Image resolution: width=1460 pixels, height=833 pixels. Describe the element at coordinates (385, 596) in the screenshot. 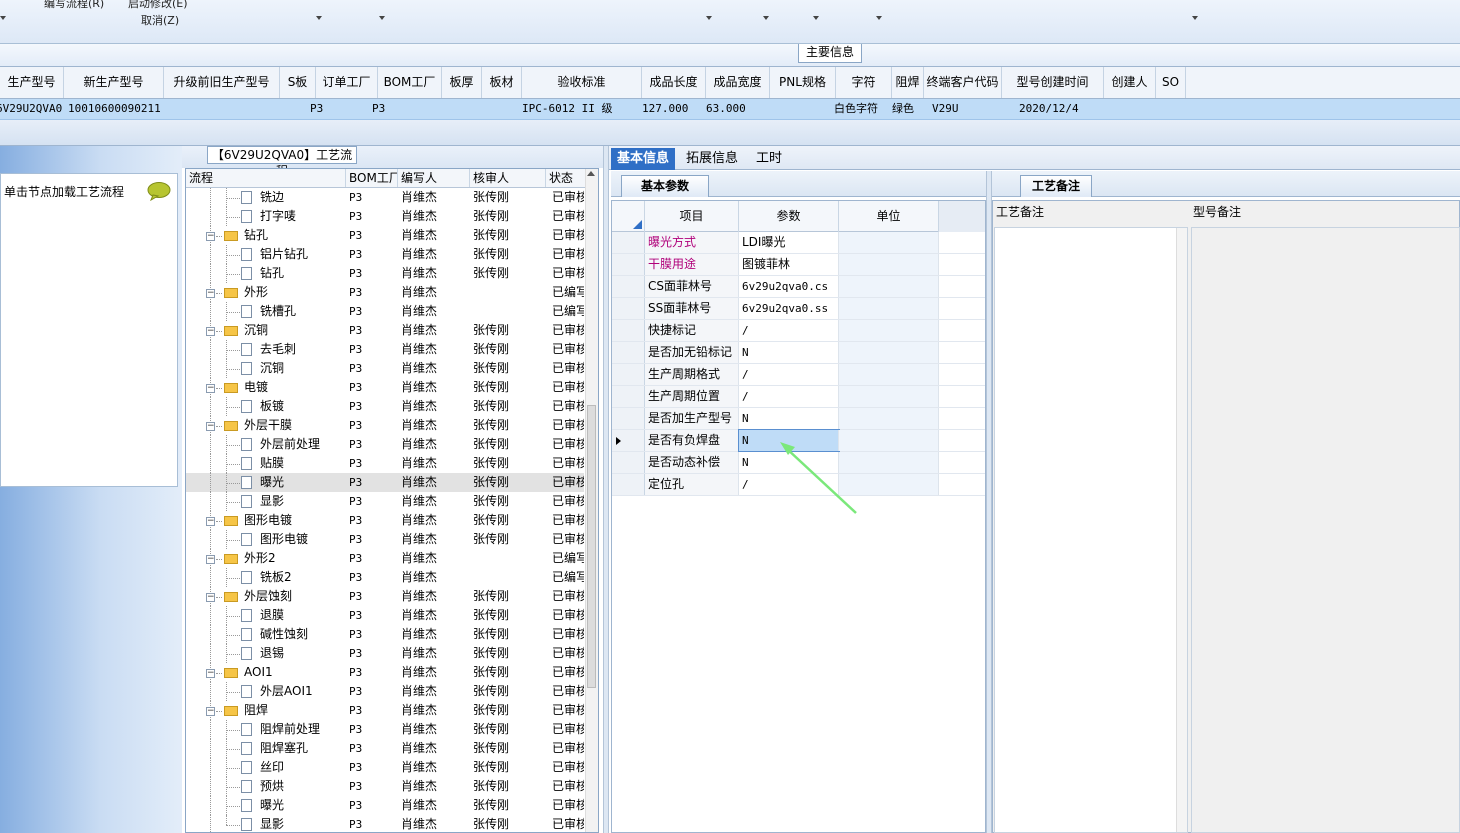

I see `tree-row: − 外层蚀刻 P3肖维杰张传刚已审核` at that location.